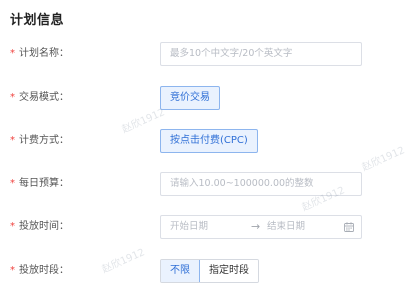 This screenshot has height=291, width=418. Describe the element at coordinates (229, 271) in the screenshot. I see `period-custom-button: 指定时段` at that location.